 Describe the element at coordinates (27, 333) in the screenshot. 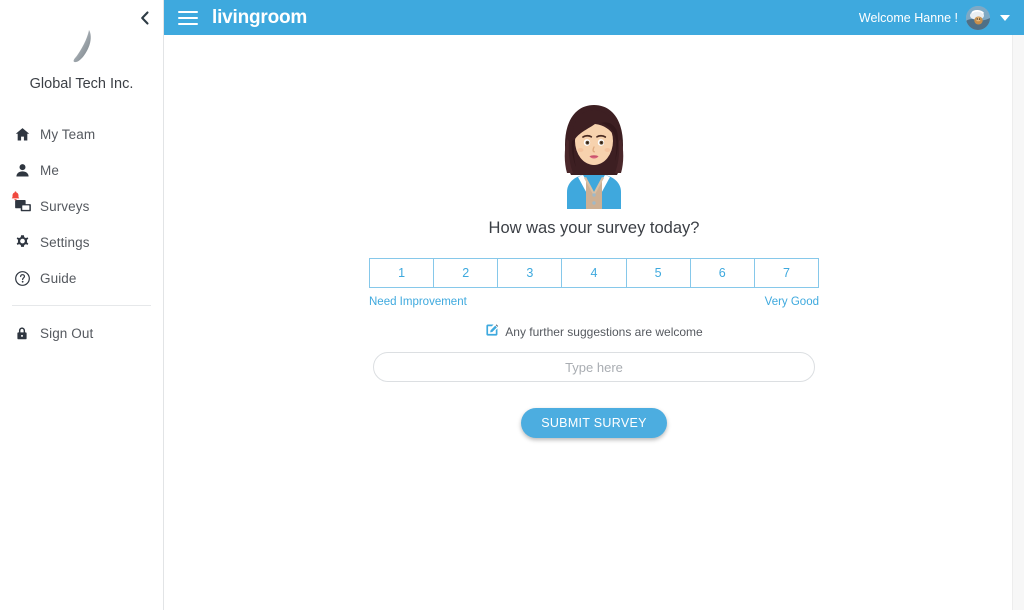

I see `lock-icon` at that location.